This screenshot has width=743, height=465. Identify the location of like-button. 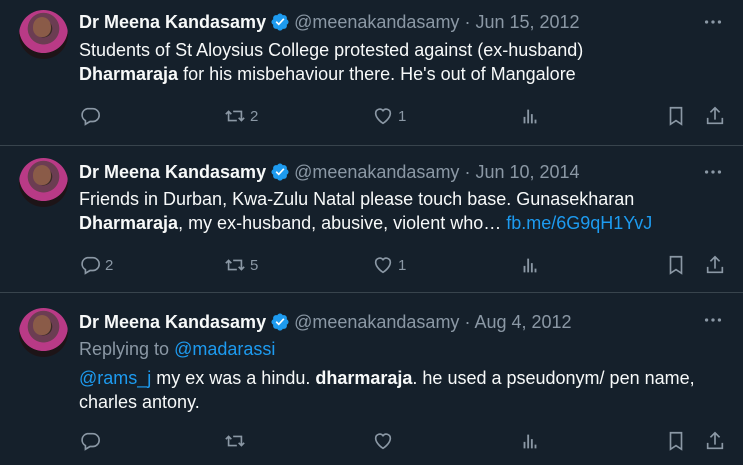
(385, 441).